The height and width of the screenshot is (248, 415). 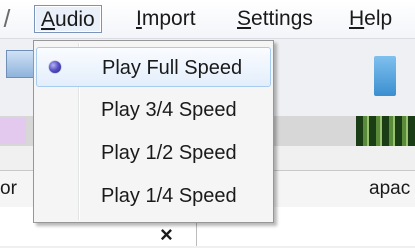 I want to click on menu-settings: Settings, so click(x=275, y=19).